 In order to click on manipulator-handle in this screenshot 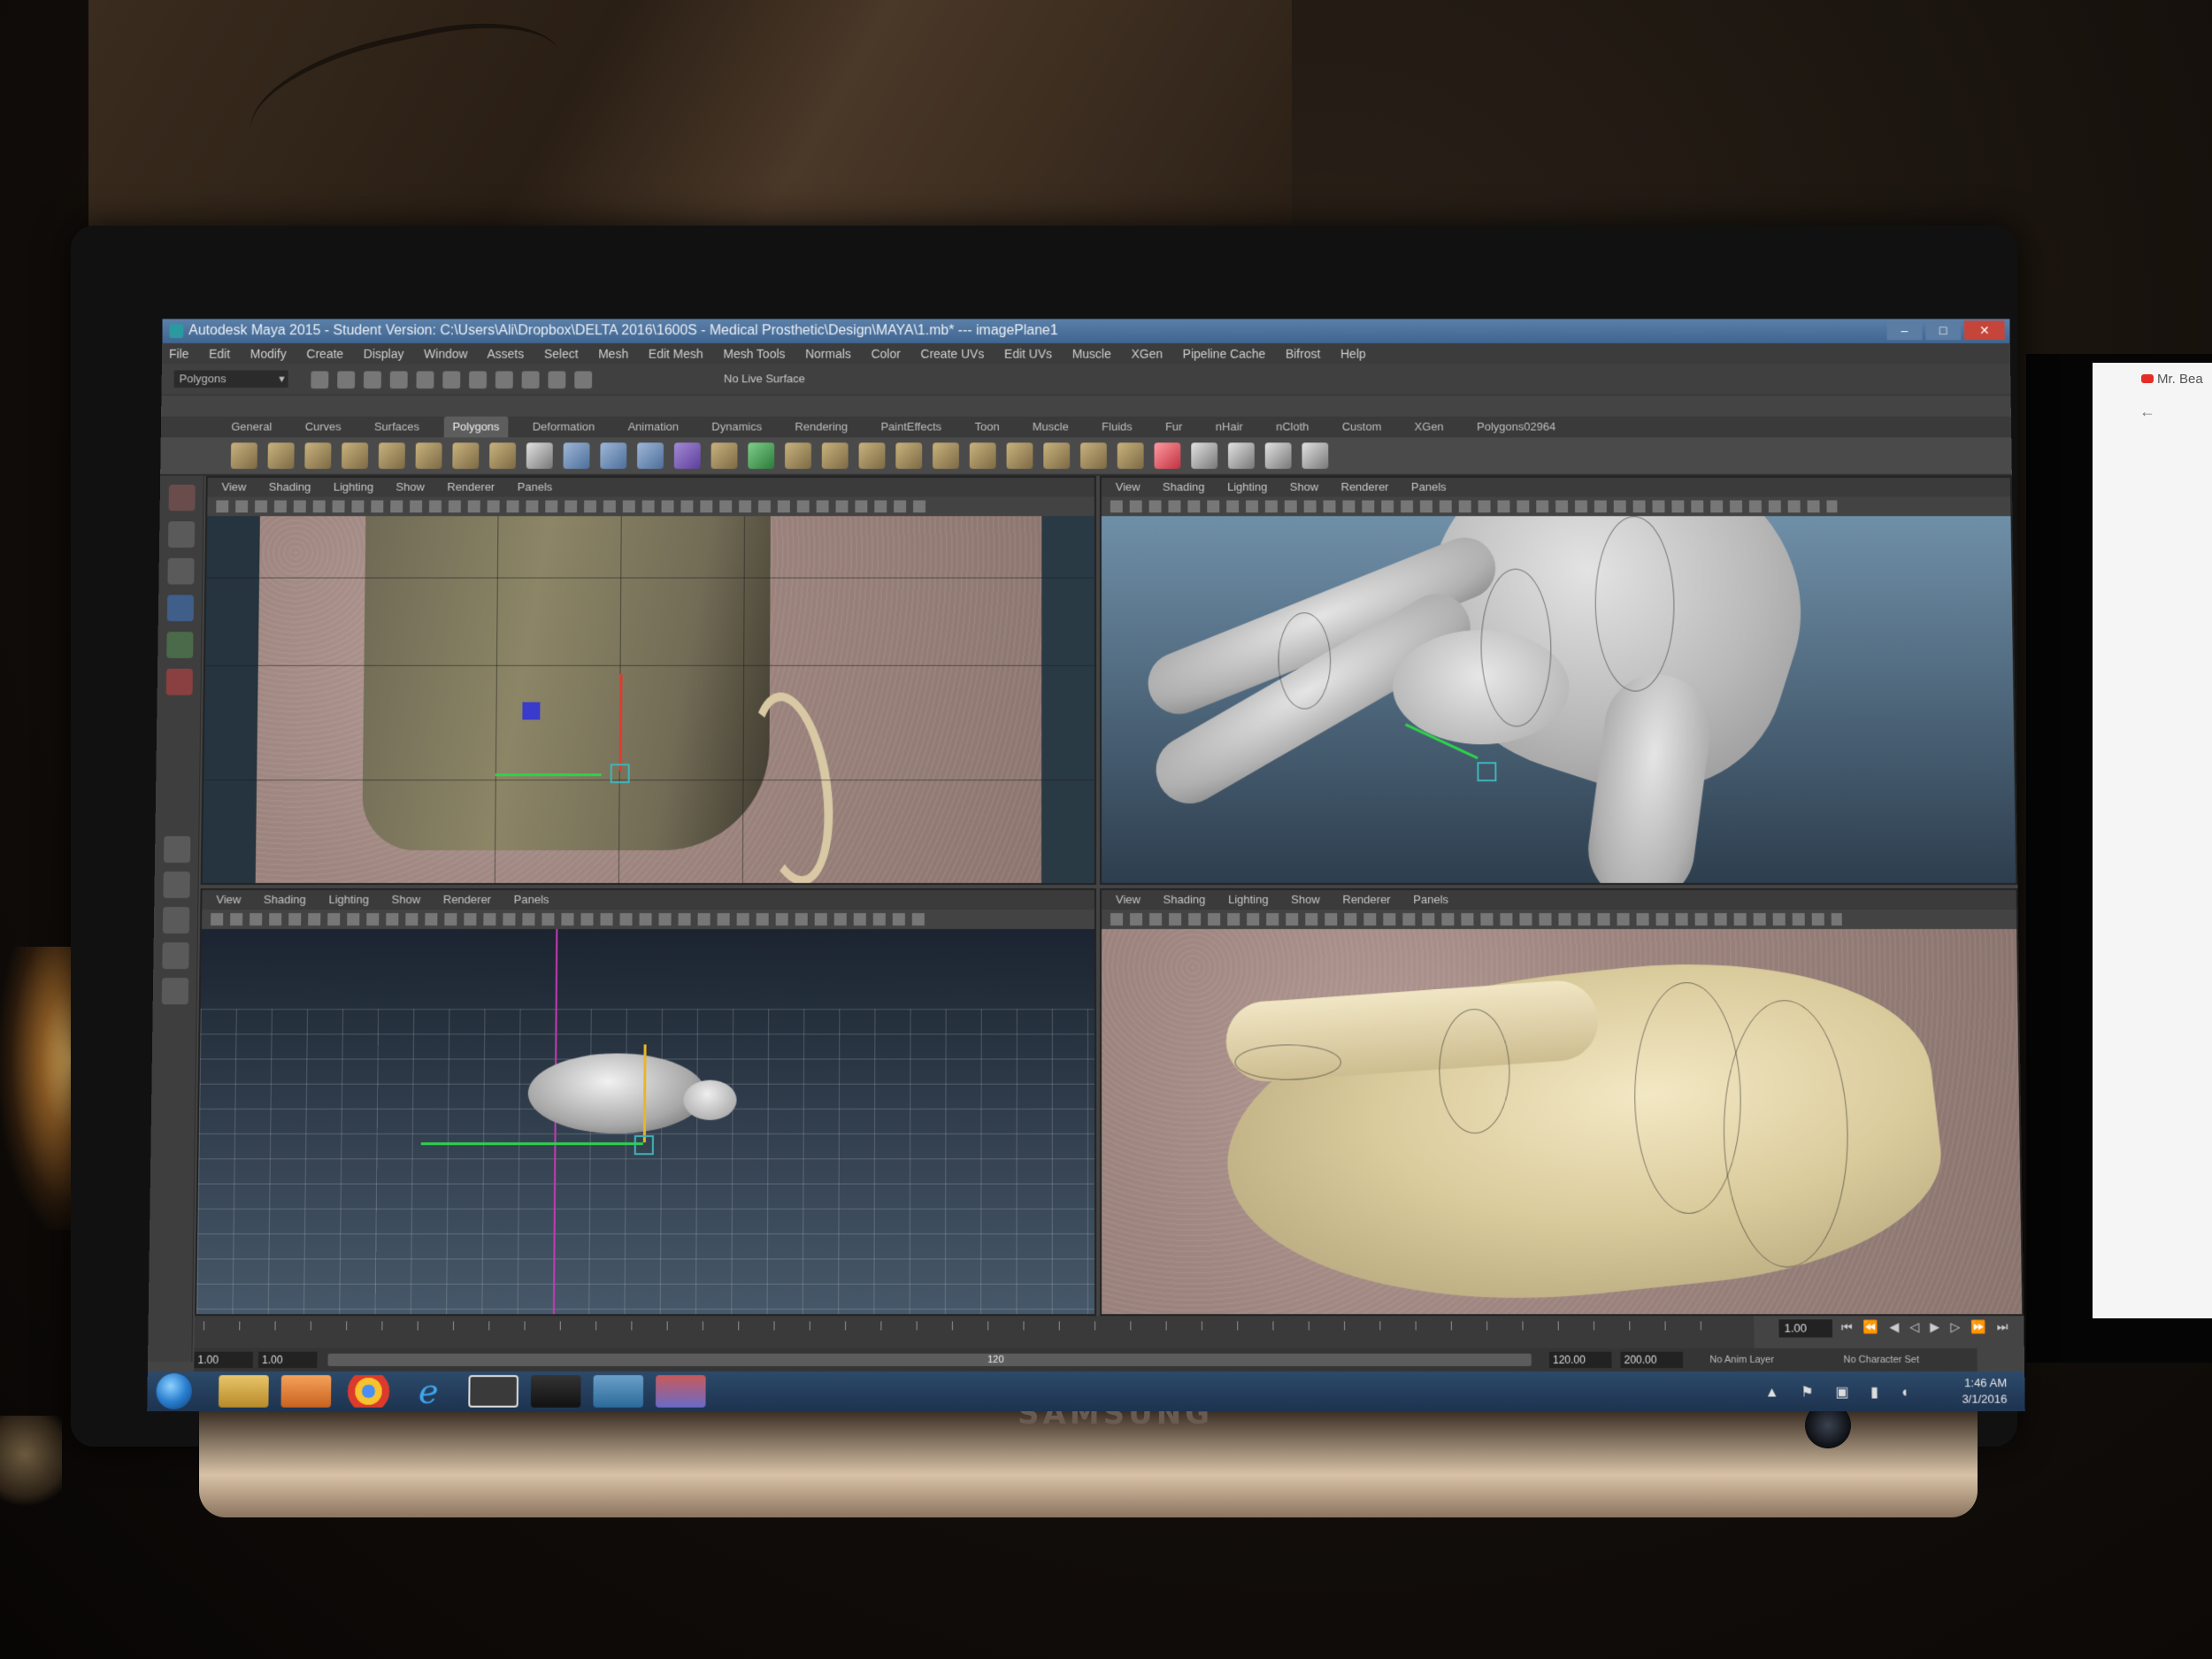, I will do `click(532, 711)`.